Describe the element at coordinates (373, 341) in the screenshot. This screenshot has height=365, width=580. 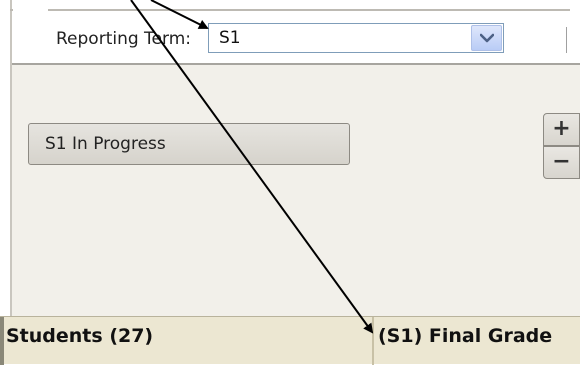
I see `column-divider` at that location.